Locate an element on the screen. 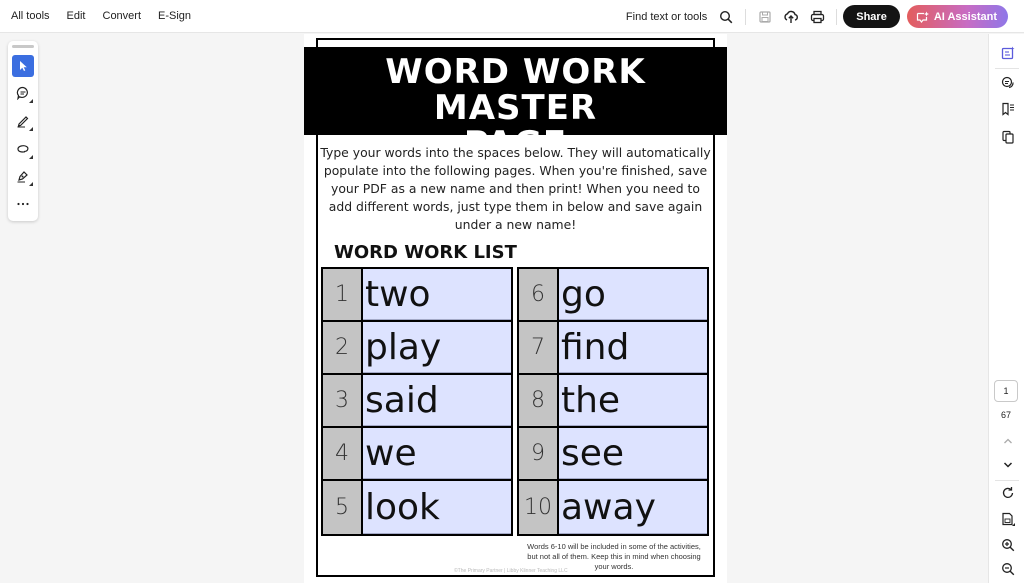  bookmarks-icon is located at coordinates (1008, 109).